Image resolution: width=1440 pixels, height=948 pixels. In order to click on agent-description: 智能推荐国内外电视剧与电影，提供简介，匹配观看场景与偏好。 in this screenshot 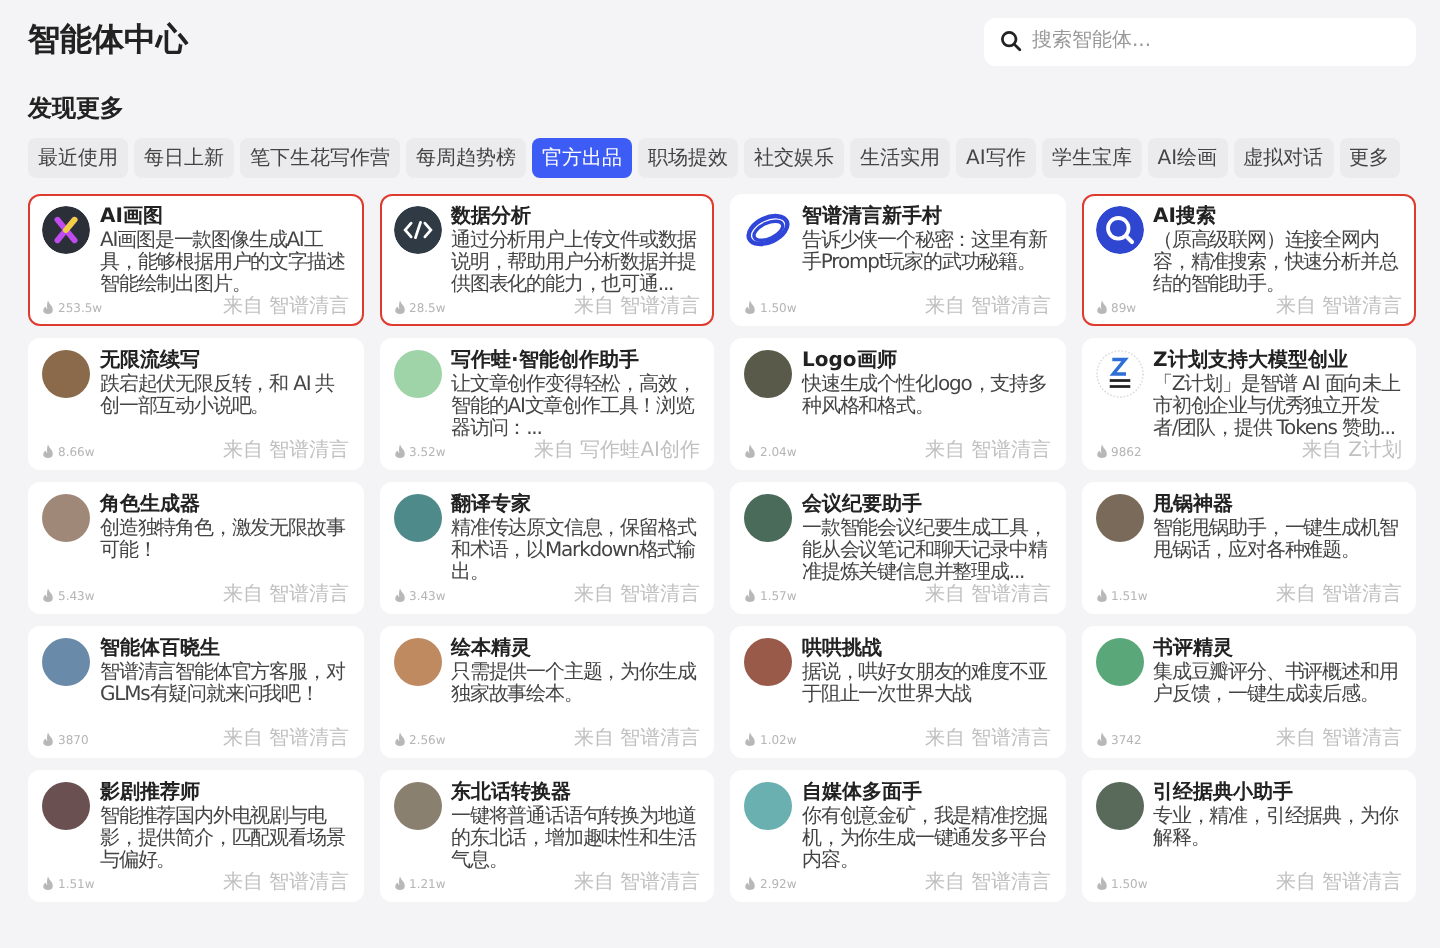, I will do `click(222, 839)`.